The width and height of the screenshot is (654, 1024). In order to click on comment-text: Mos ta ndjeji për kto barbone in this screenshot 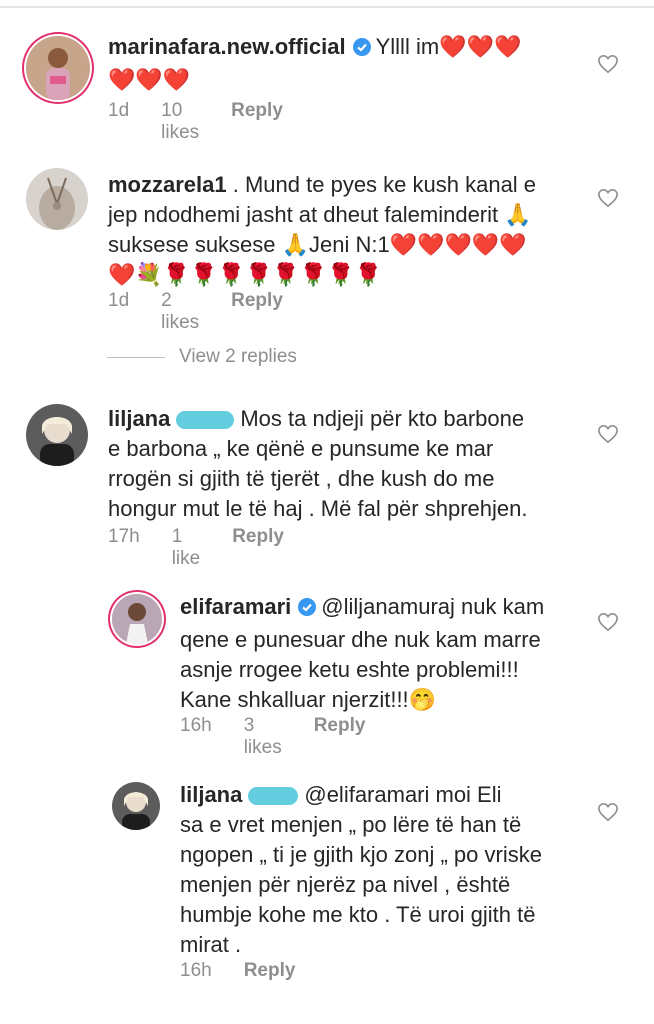, I will do `click(382, 418)`.